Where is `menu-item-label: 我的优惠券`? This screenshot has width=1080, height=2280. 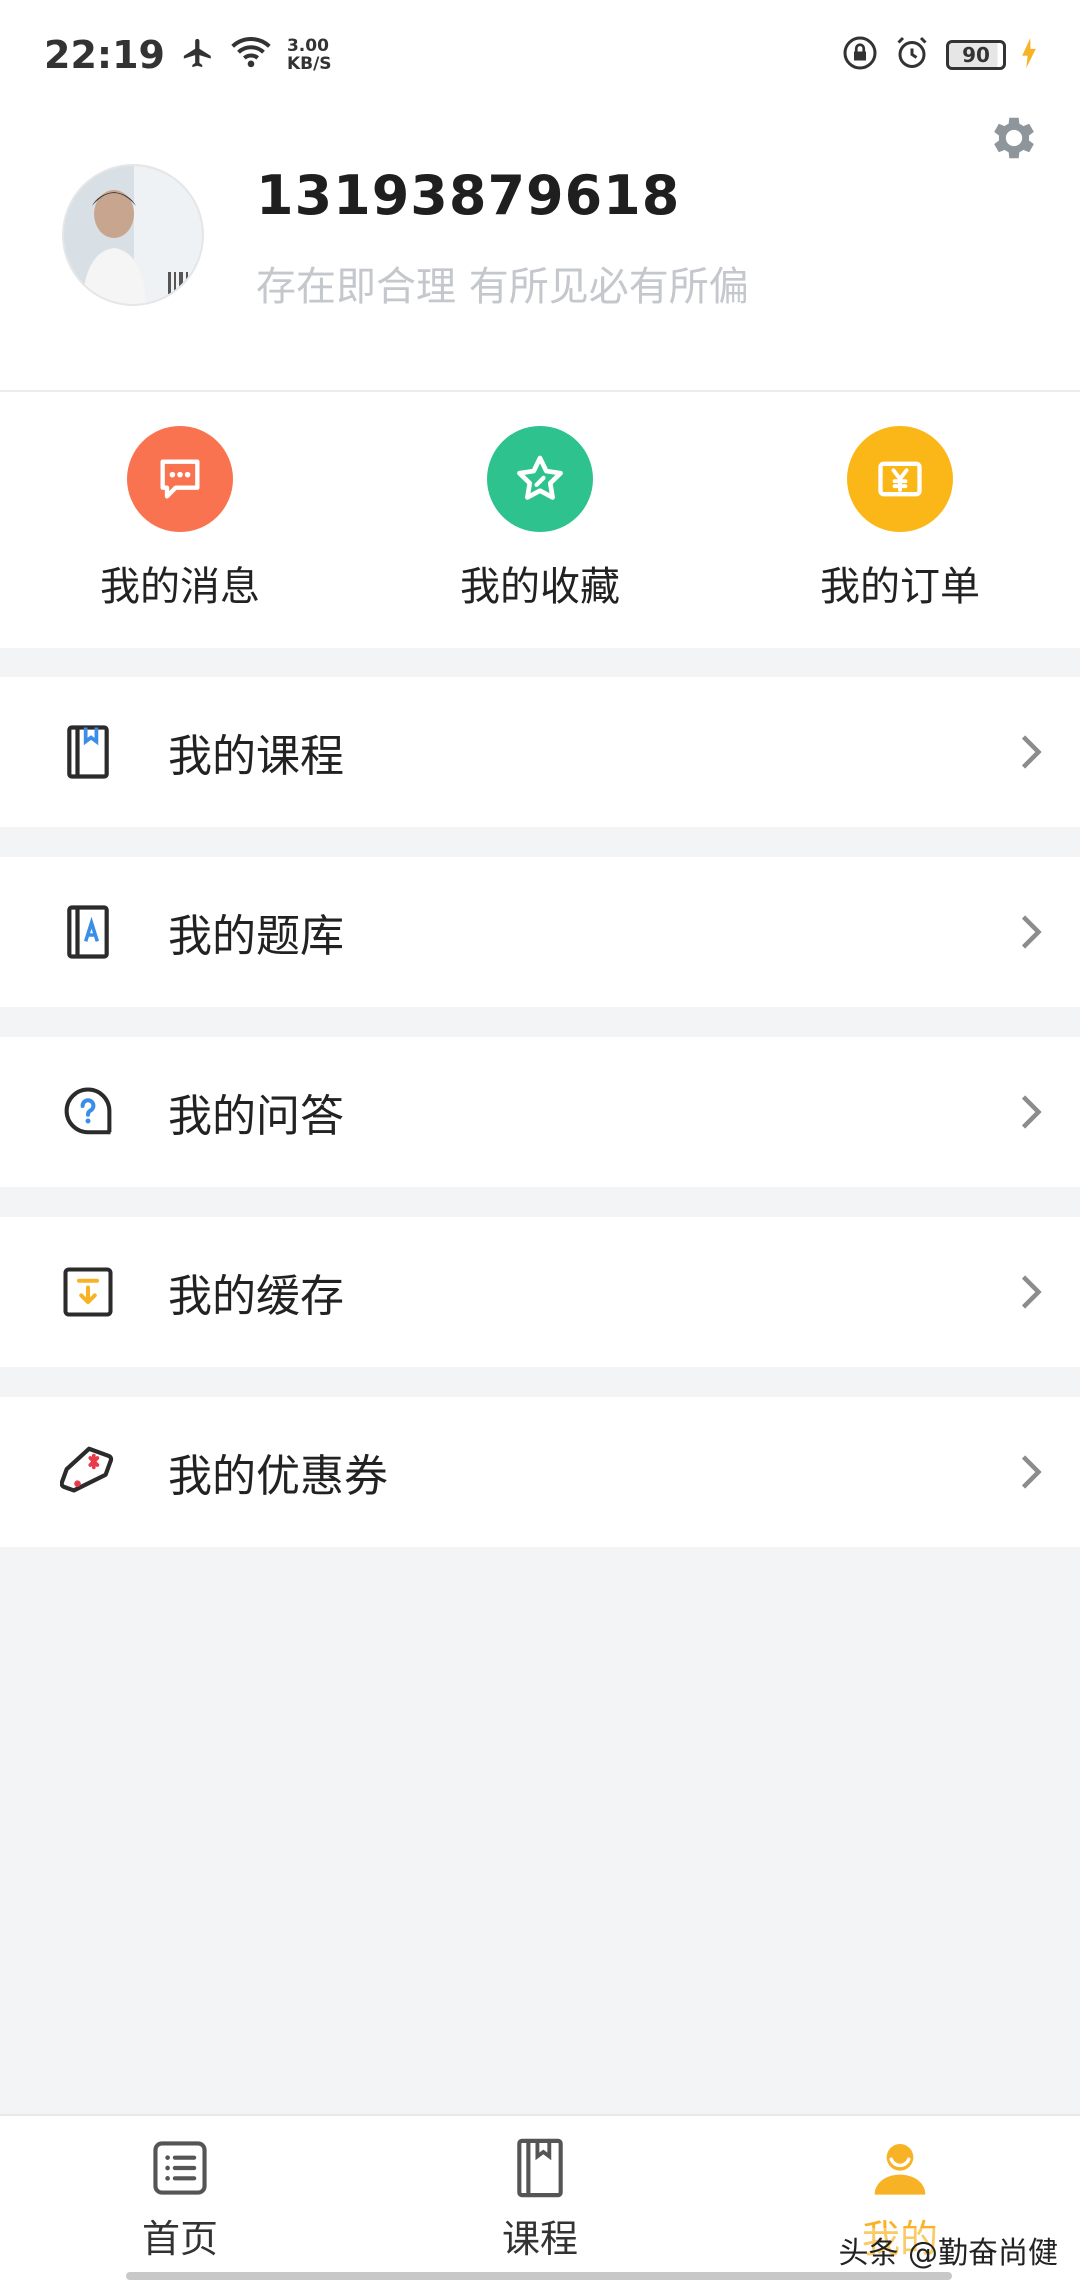 menu-item-label: 我的优惠券 is located at coordinates (278, 1476).